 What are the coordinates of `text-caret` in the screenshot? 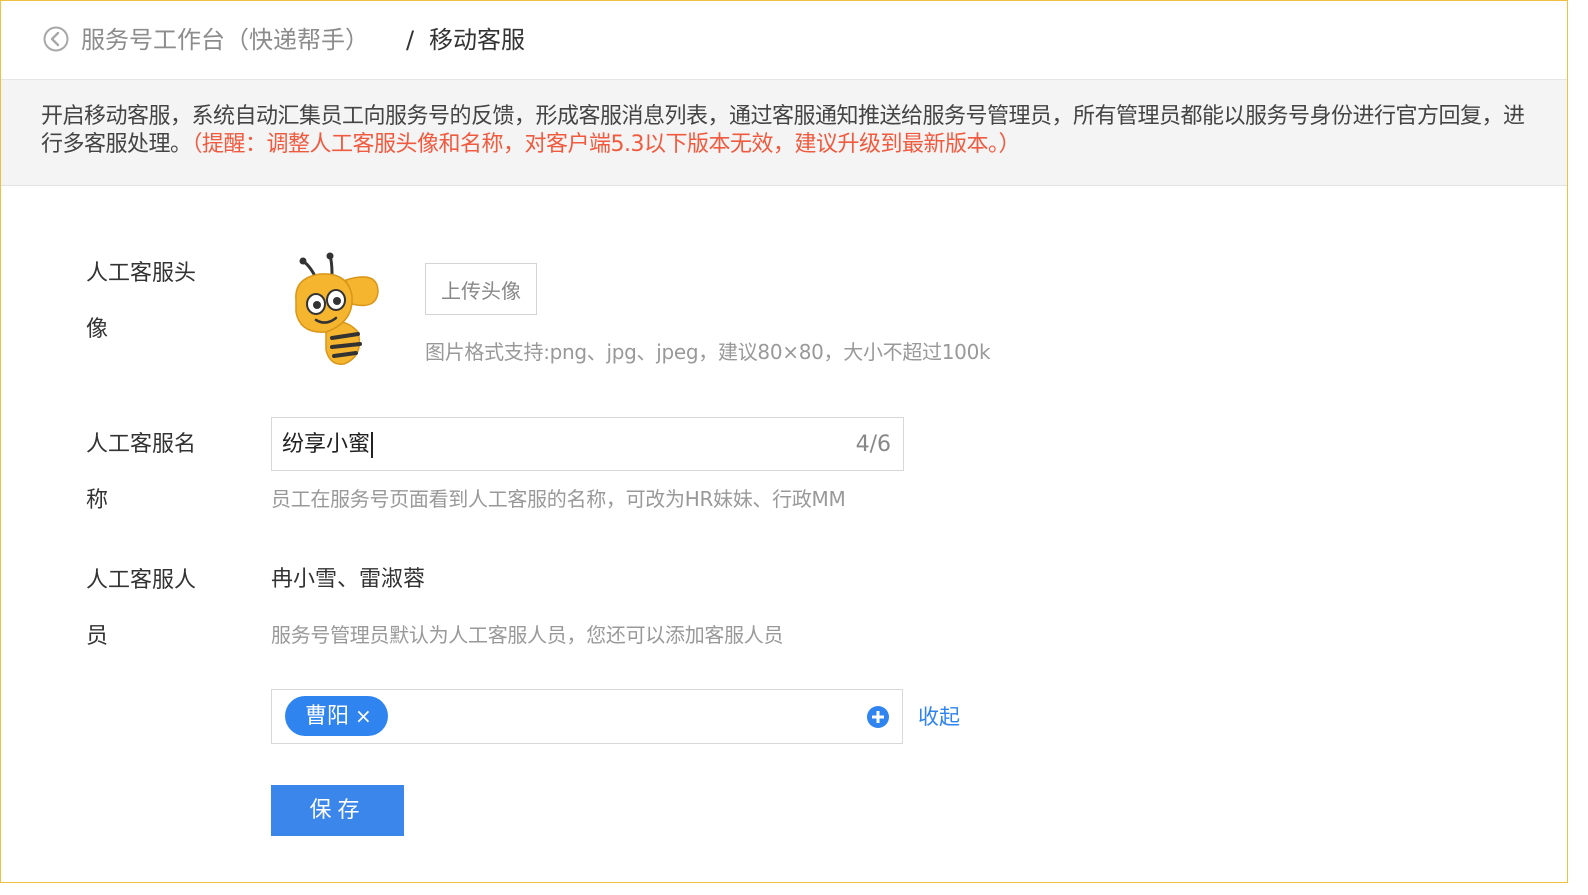 It's located at (372, 445).